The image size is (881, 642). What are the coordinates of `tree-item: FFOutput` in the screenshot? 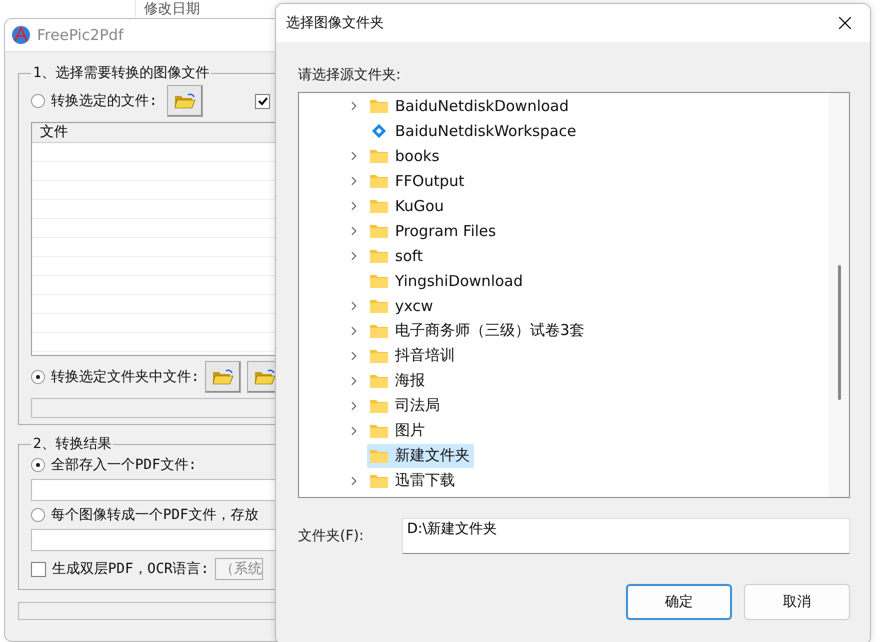 It's located at (417, 180).